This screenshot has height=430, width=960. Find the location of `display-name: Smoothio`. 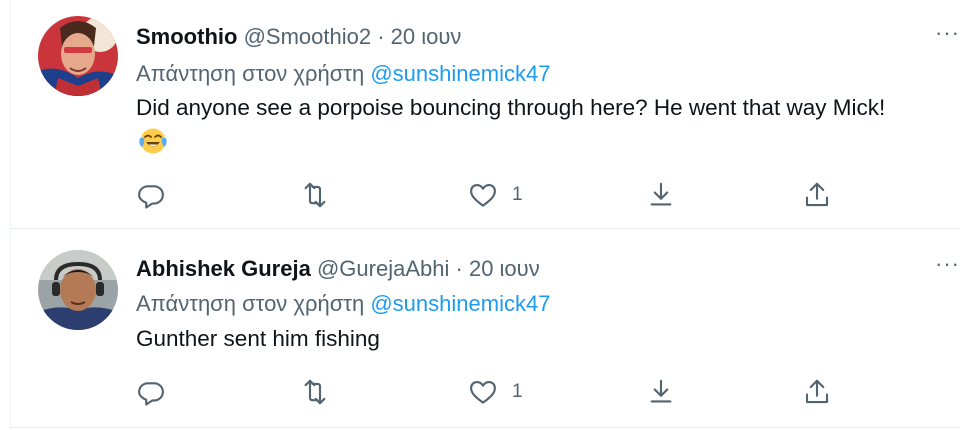

display-name: Smoothio is located at coordinates (186, 36).